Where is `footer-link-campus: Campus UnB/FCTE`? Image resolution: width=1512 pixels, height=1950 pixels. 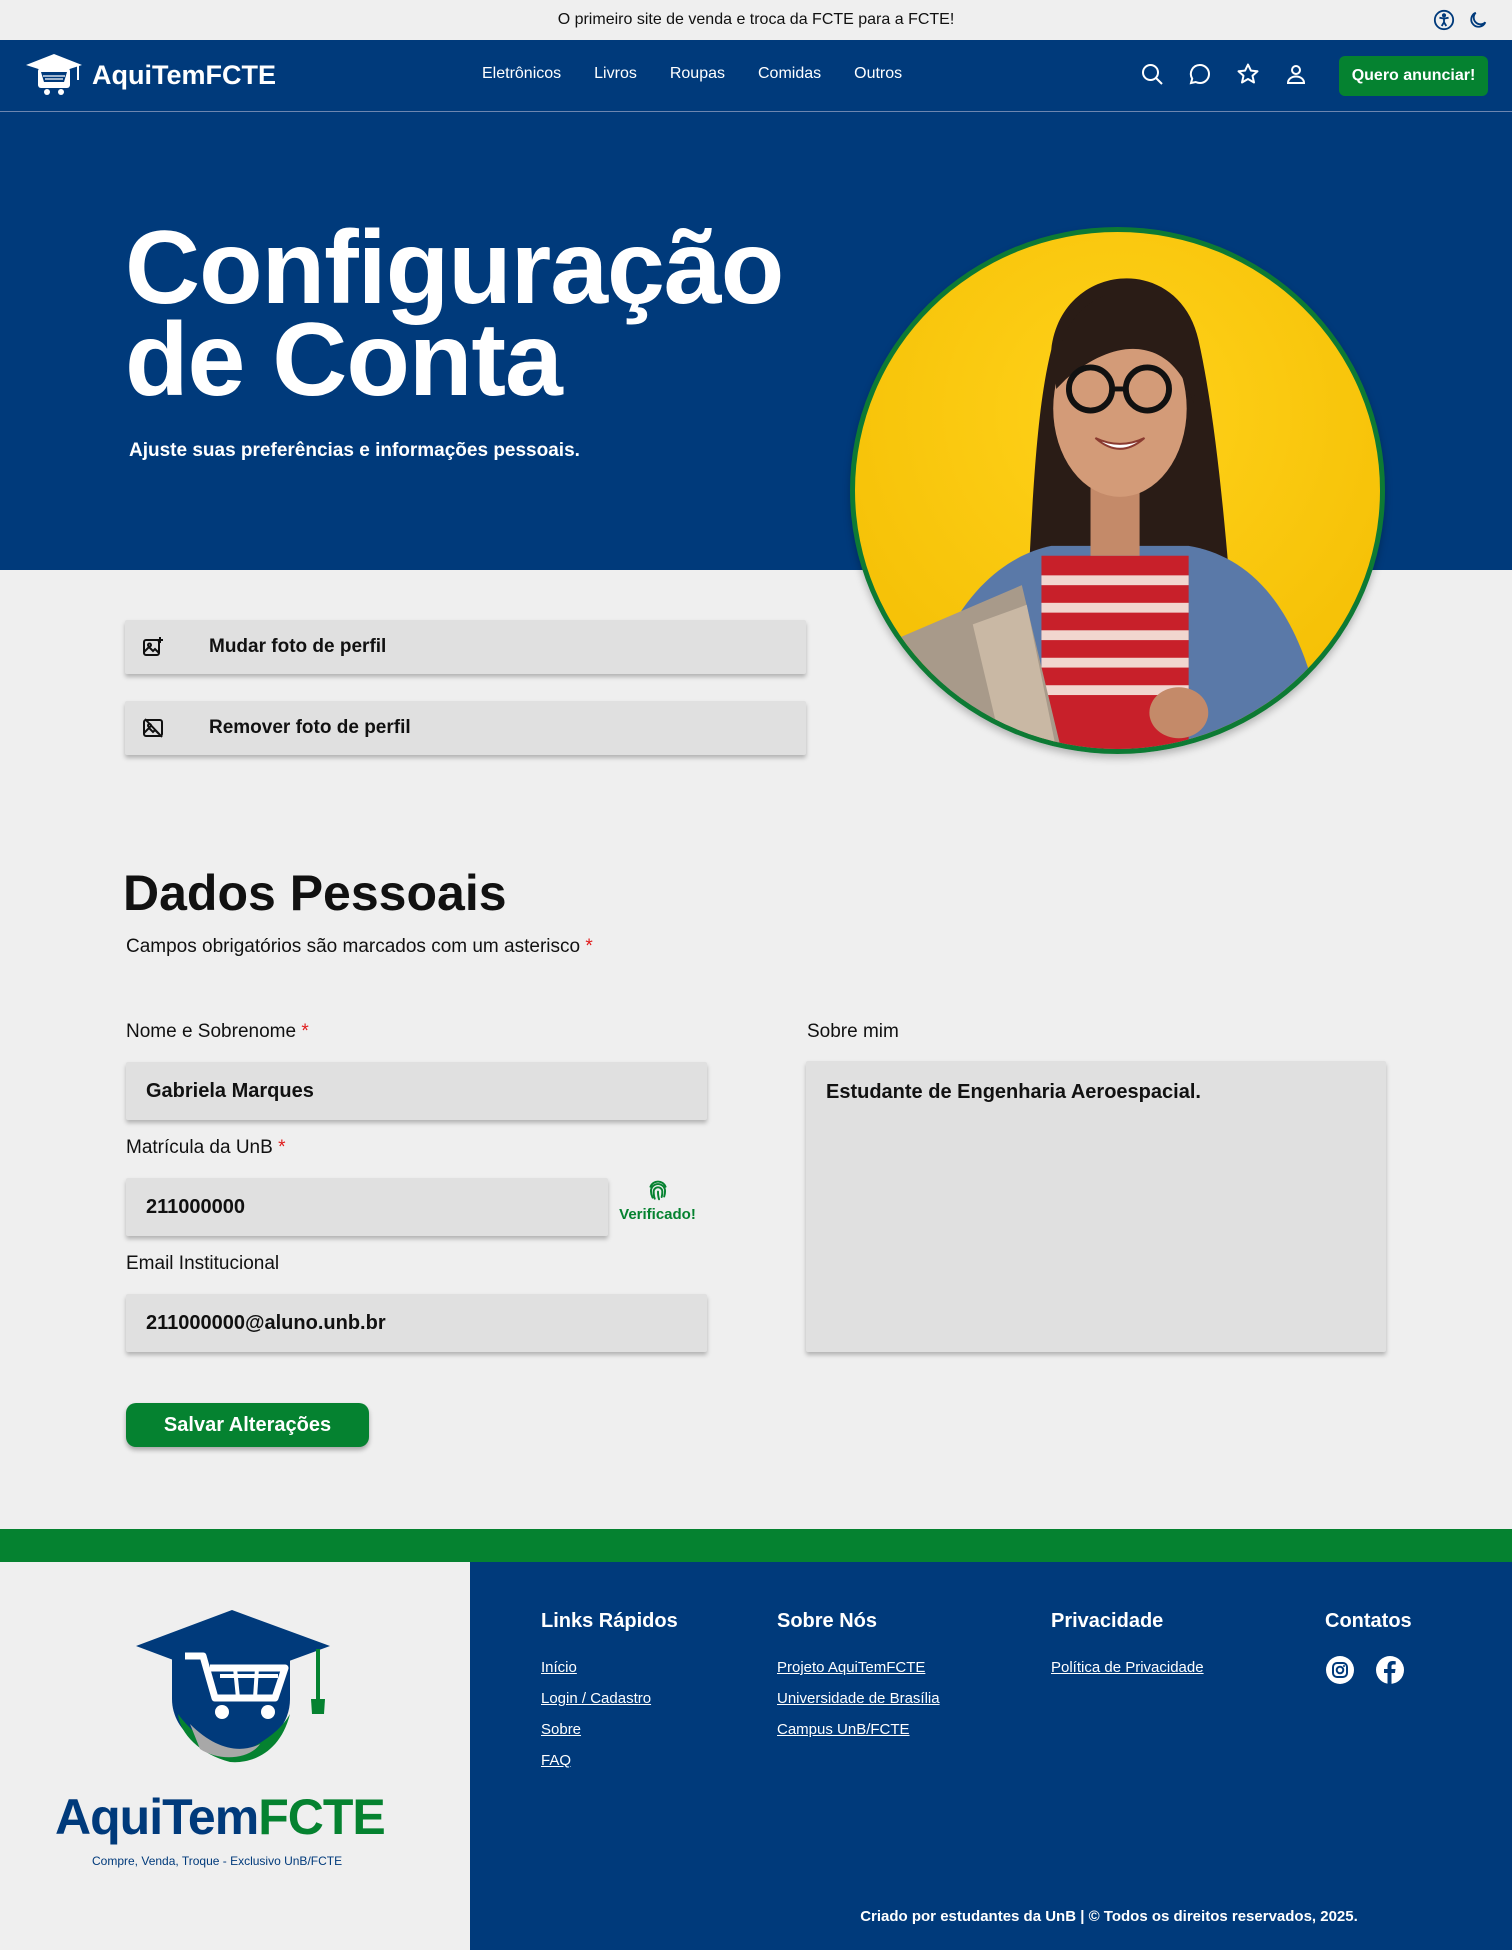 footer-link-campus: Campus UnB/FCTE is located at coordinates (858, 1729).